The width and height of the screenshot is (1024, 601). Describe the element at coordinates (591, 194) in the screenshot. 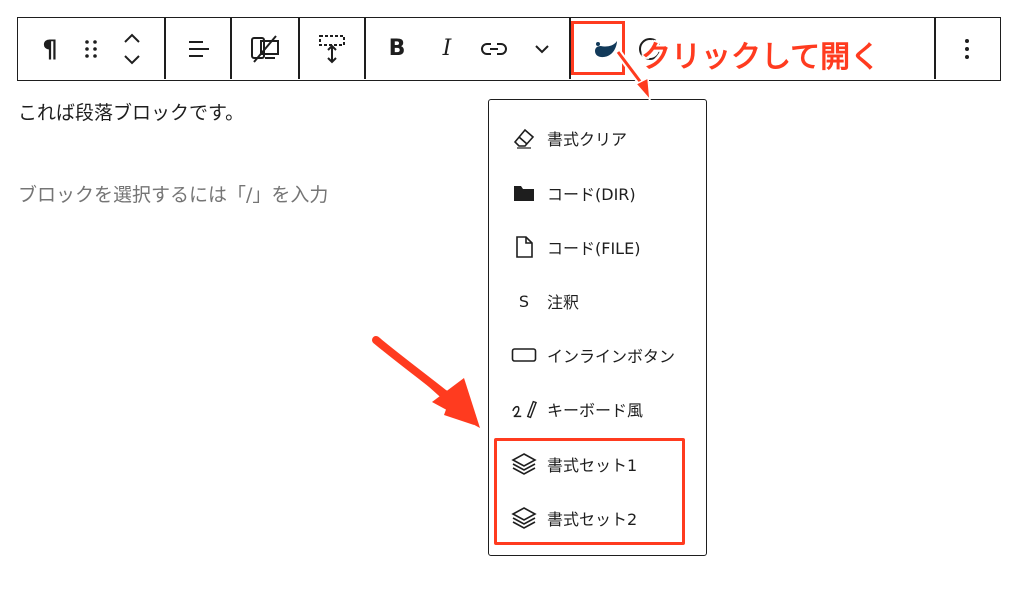

I see `menu-item-label: コード(DIR)` at that location.